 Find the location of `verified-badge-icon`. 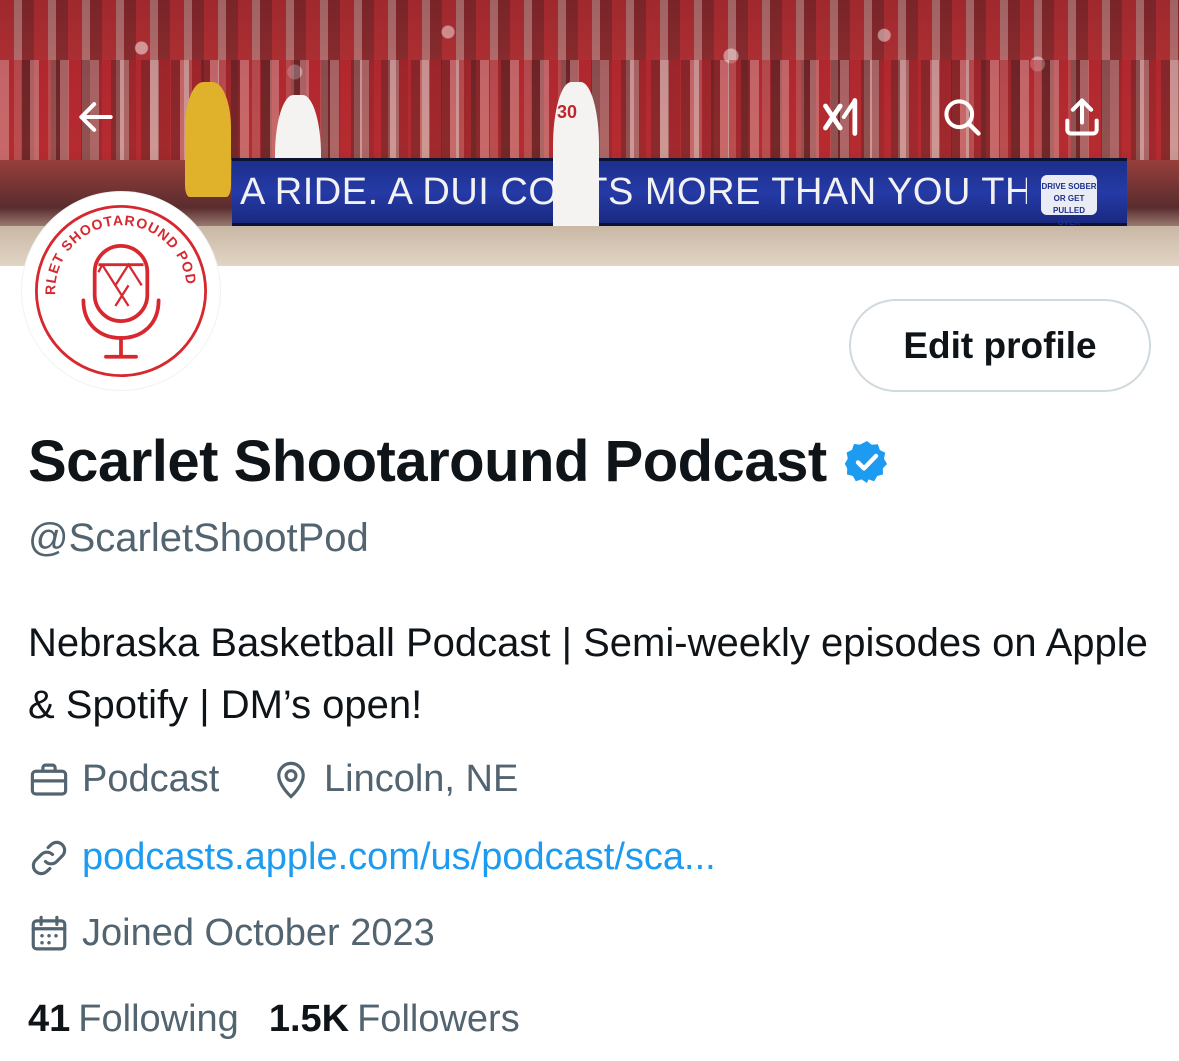

verified-badge-icon is located at coordinates (867, 462).